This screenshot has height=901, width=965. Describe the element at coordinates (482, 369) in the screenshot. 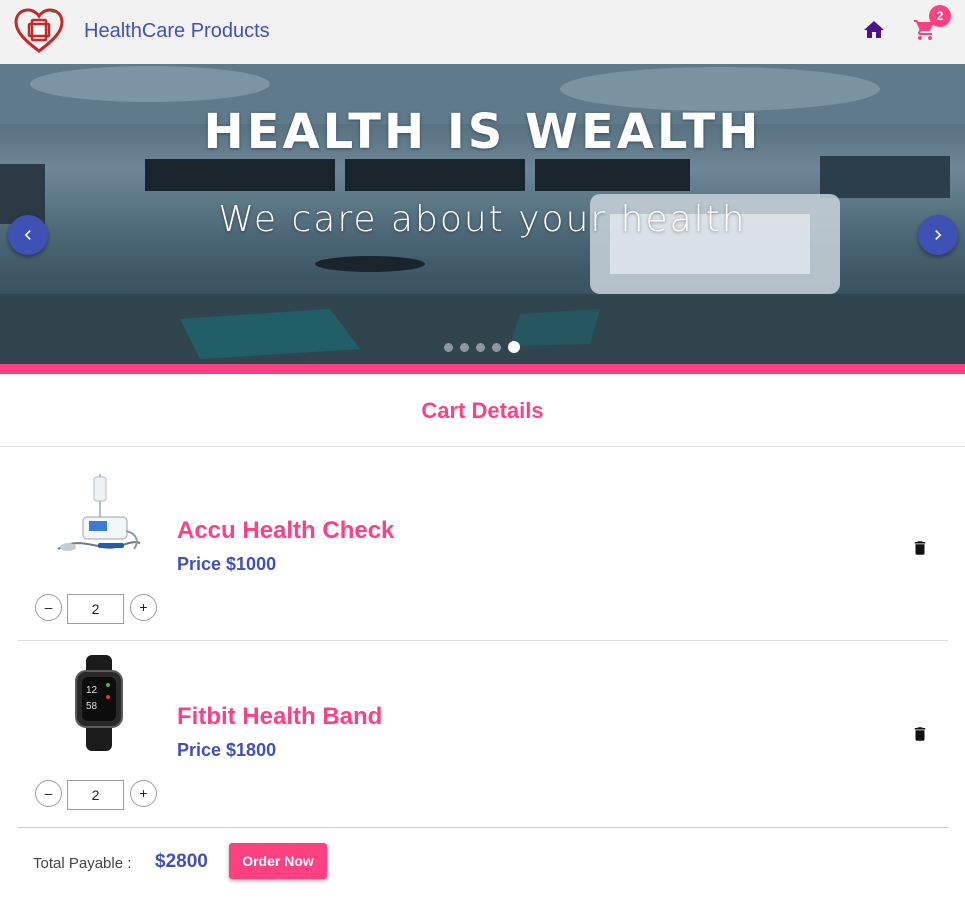

I see `accent-divider` at that location.